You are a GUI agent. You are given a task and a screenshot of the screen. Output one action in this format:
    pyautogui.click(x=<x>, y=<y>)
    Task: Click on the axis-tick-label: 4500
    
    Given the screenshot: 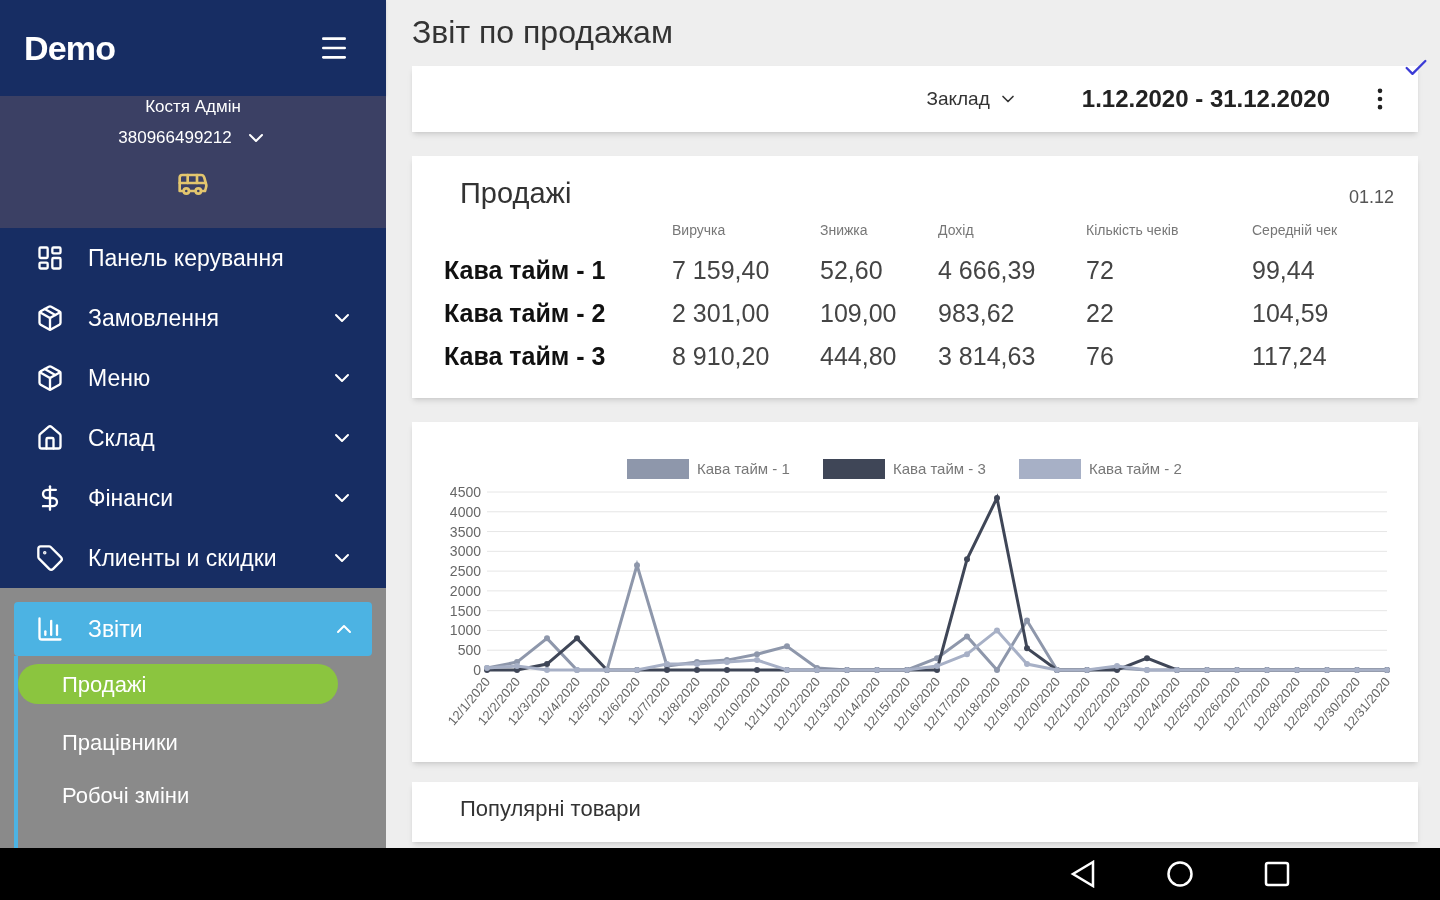 What is the action you would take?
    pyautogui.click(x=465, y=491)
    